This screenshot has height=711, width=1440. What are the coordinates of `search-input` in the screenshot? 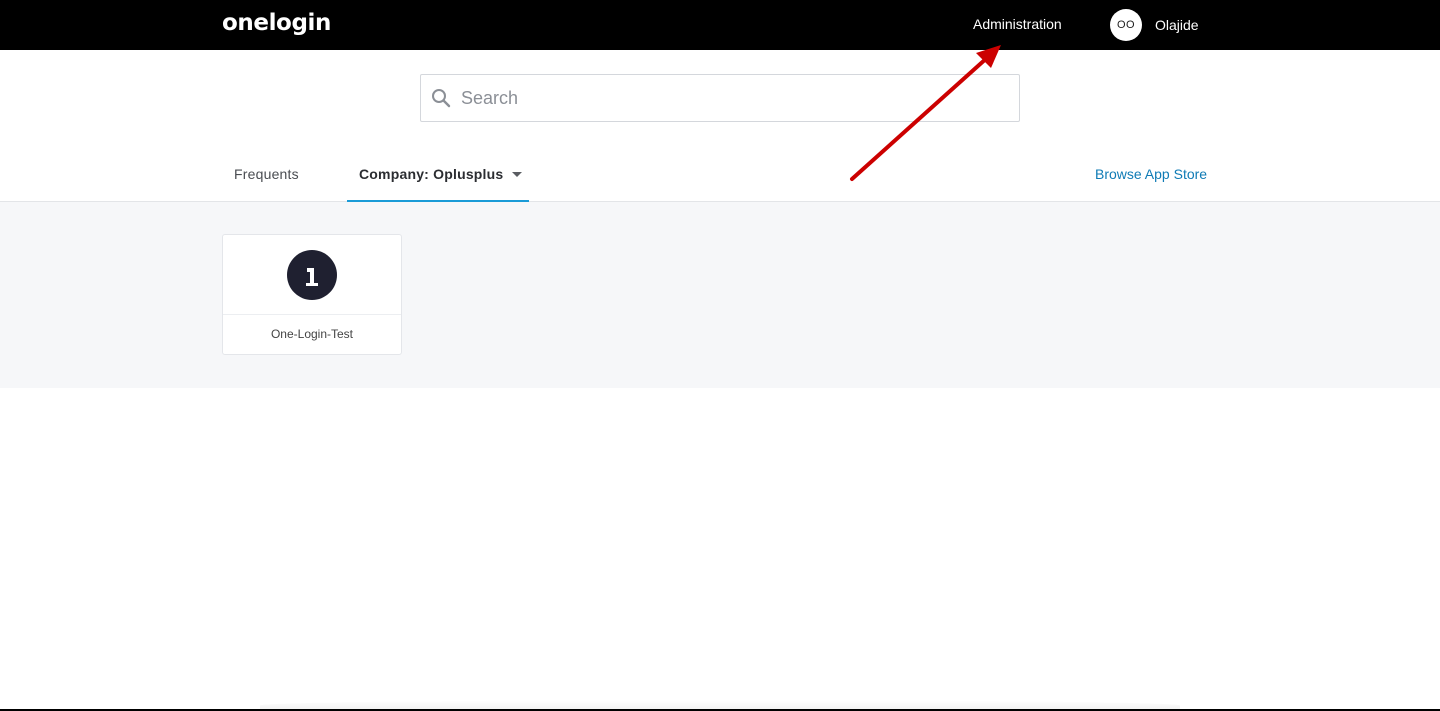 It's located at (731, 98).